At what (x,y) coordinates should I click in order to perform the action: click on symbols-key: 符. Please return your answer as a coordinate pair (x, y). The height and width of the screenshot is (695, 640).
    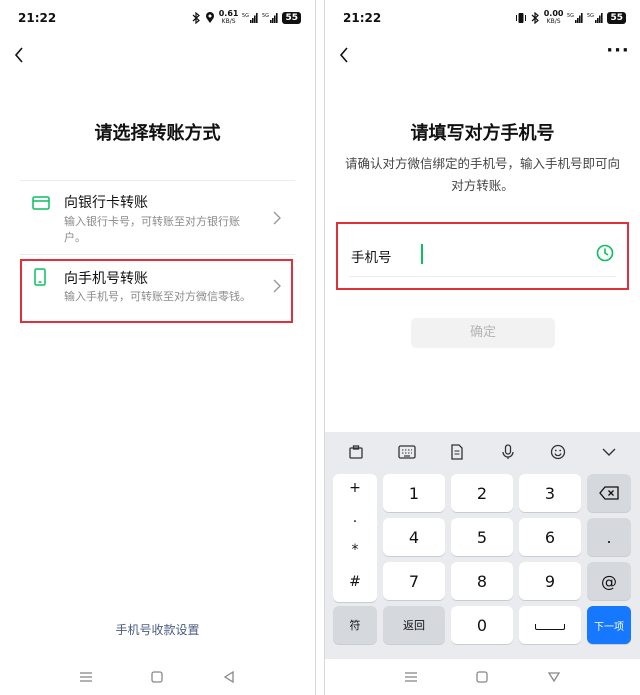
    Looking at the image, I should click on (355, 625).